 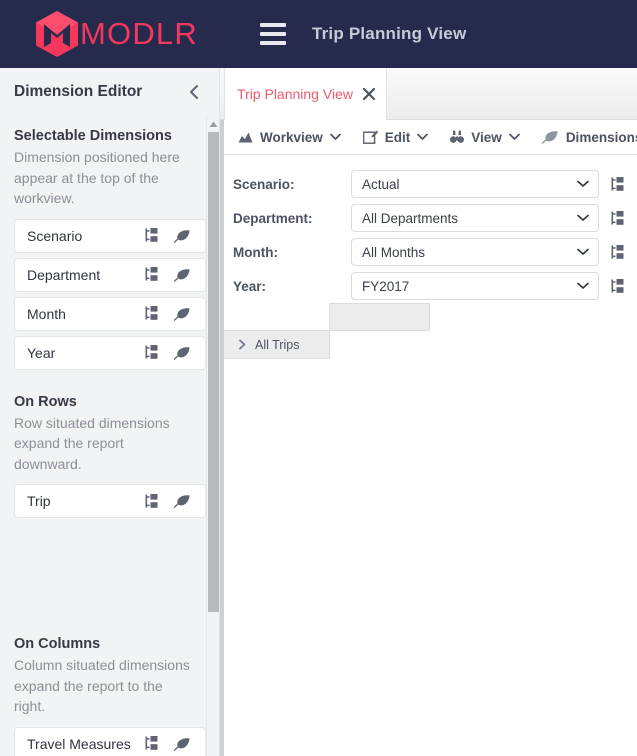 I want to click on year-select: FY2017, so click(x=475, y=286).